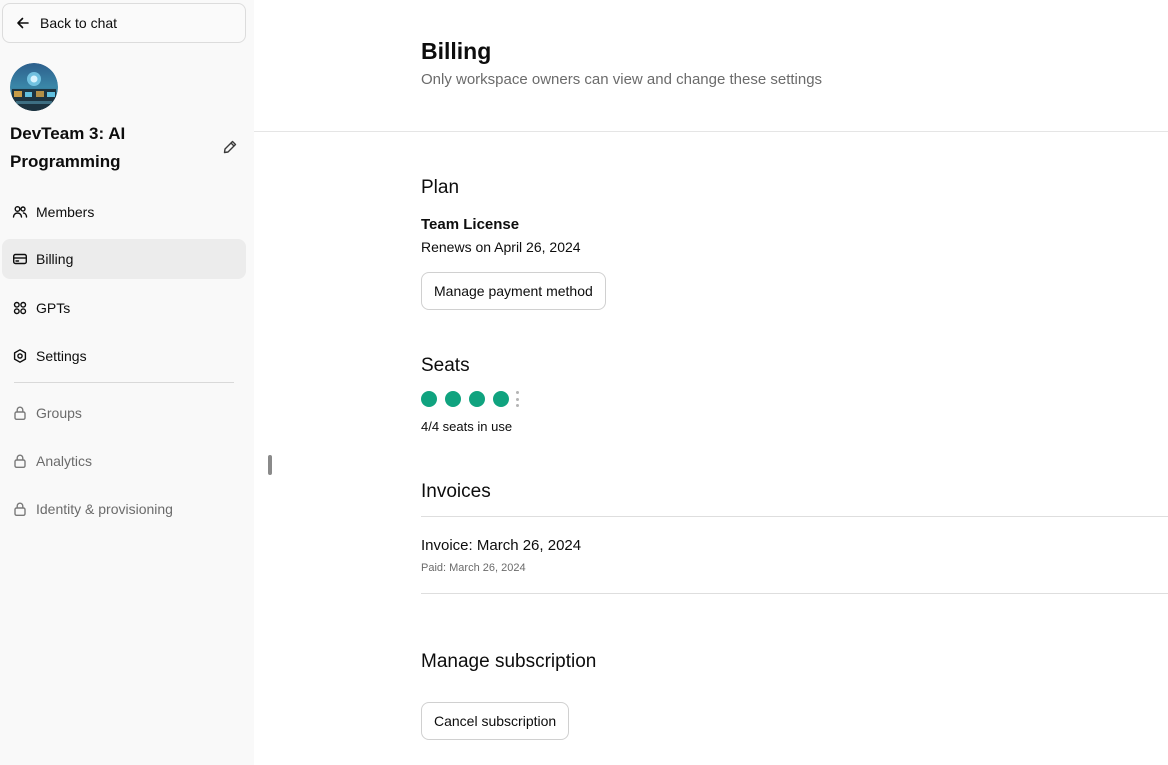 The image size is (1168, 765). I want to click on workspace-avatar, so click(34, 87).